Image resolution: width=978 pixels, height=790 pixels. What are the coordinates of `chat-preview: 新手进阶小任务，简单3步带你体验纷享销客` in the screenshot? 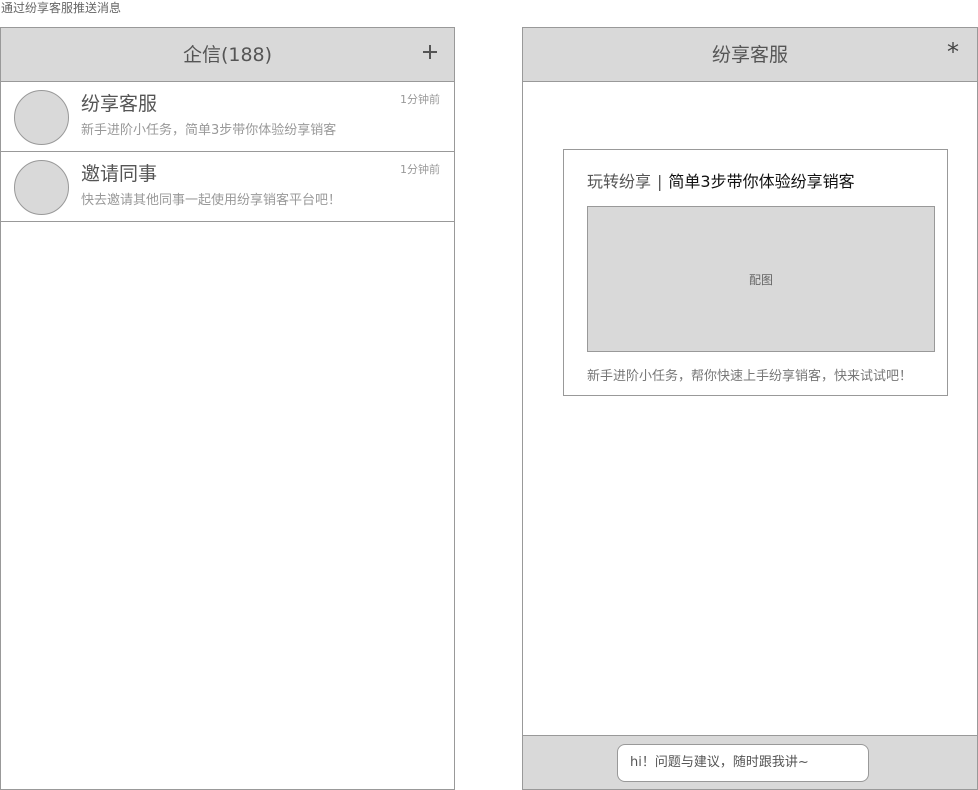 It's located at (209, 130).